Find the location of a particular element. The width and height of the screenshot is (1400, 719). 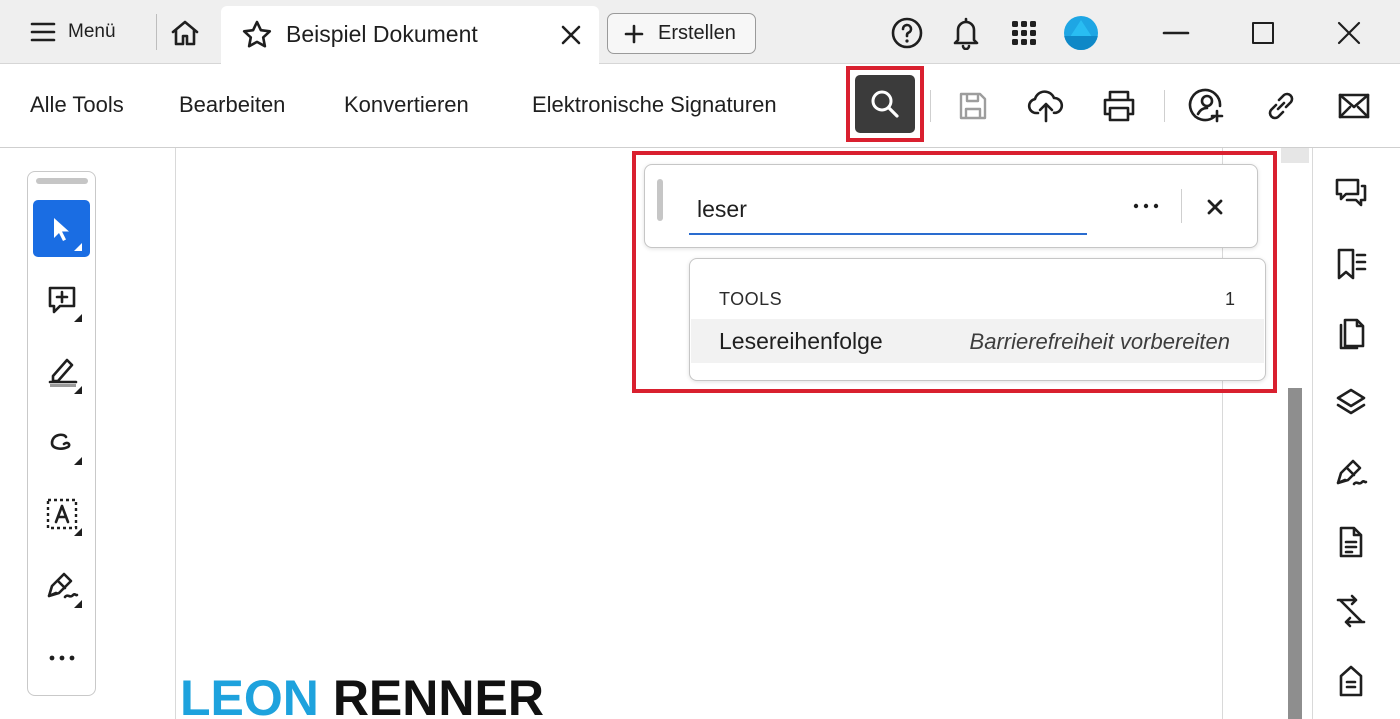

comments-button is located at coordinates (1351, 193).